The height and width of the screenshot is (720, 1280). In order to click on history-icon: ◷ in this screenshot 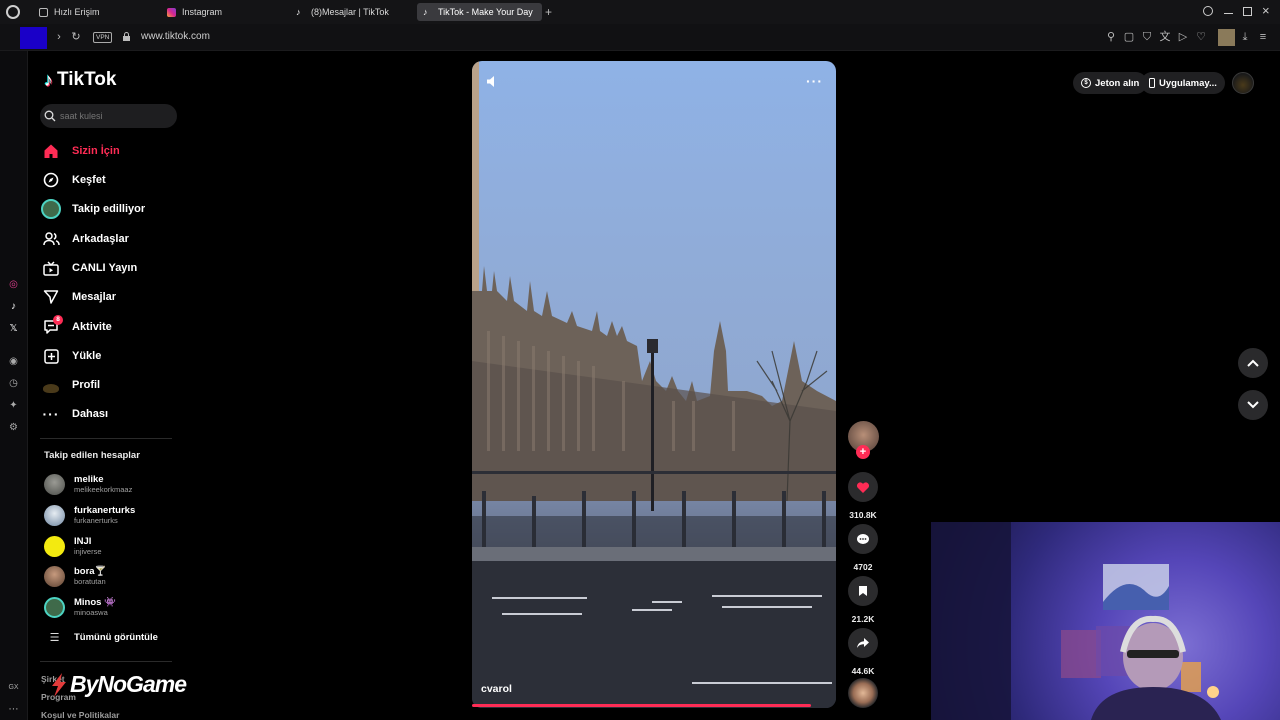, I will do `click(13, 383)`.